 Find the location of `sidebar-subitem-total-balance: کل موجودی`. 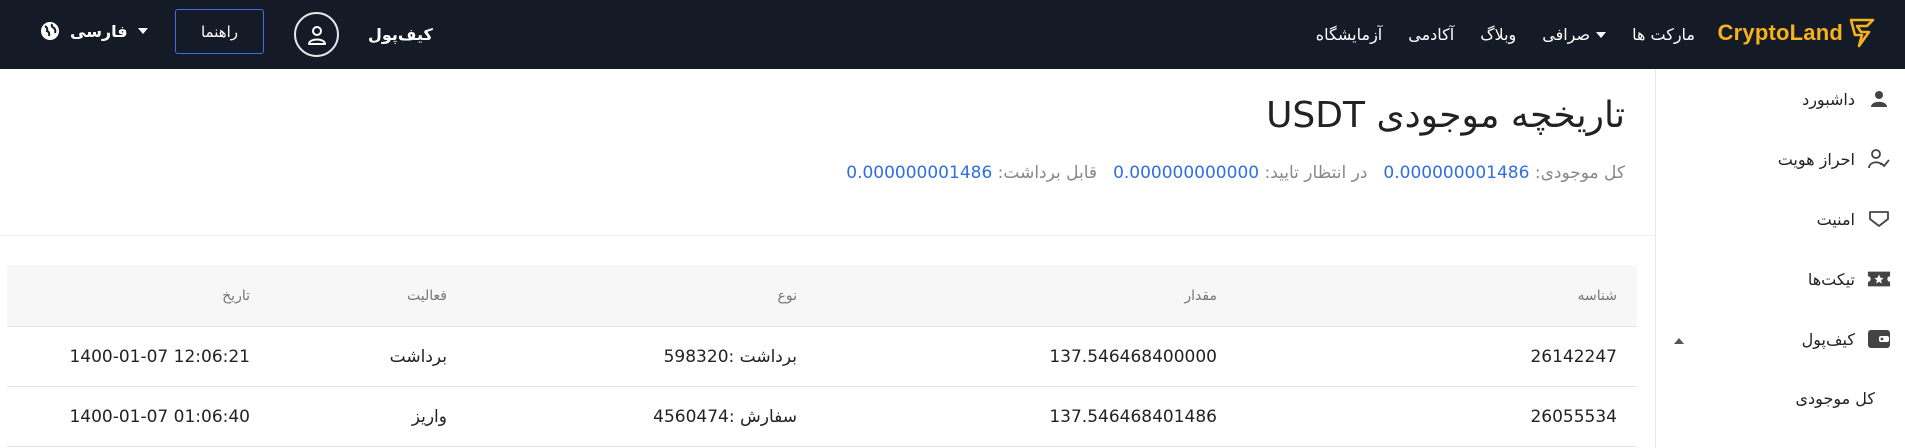

sidebar-subitem-total-balance: کل موجودی is located at coordinates (1835, 398).